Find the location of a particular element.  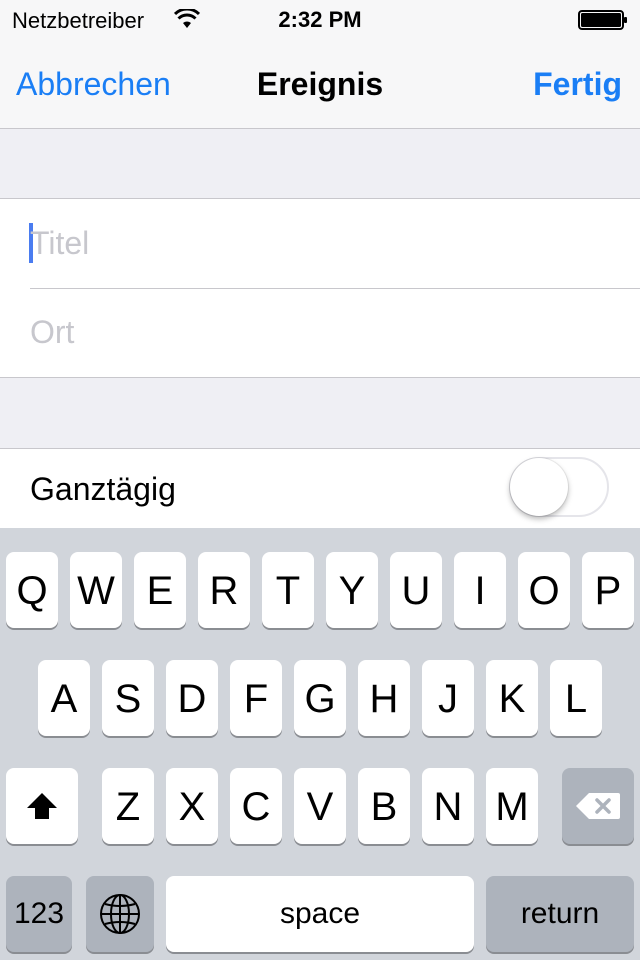

key-z: Z is located at coordinates (128, 806).